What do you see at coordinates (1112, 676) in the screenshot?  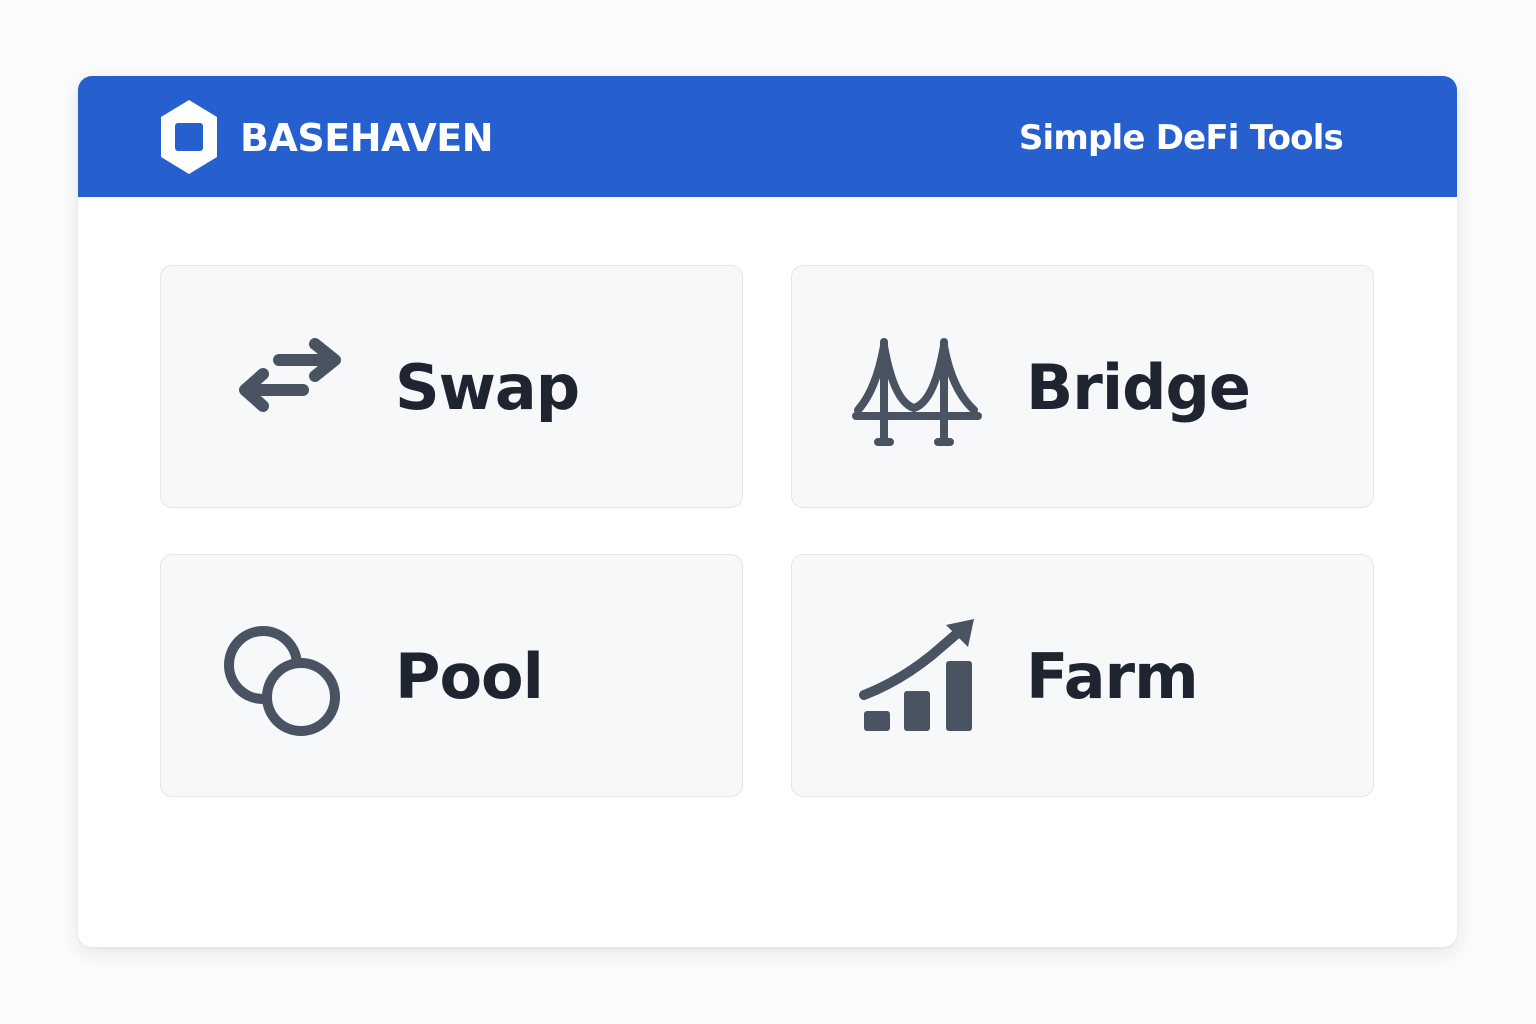 I see `farm-label: Farm` at bounding box center [1112, 676].